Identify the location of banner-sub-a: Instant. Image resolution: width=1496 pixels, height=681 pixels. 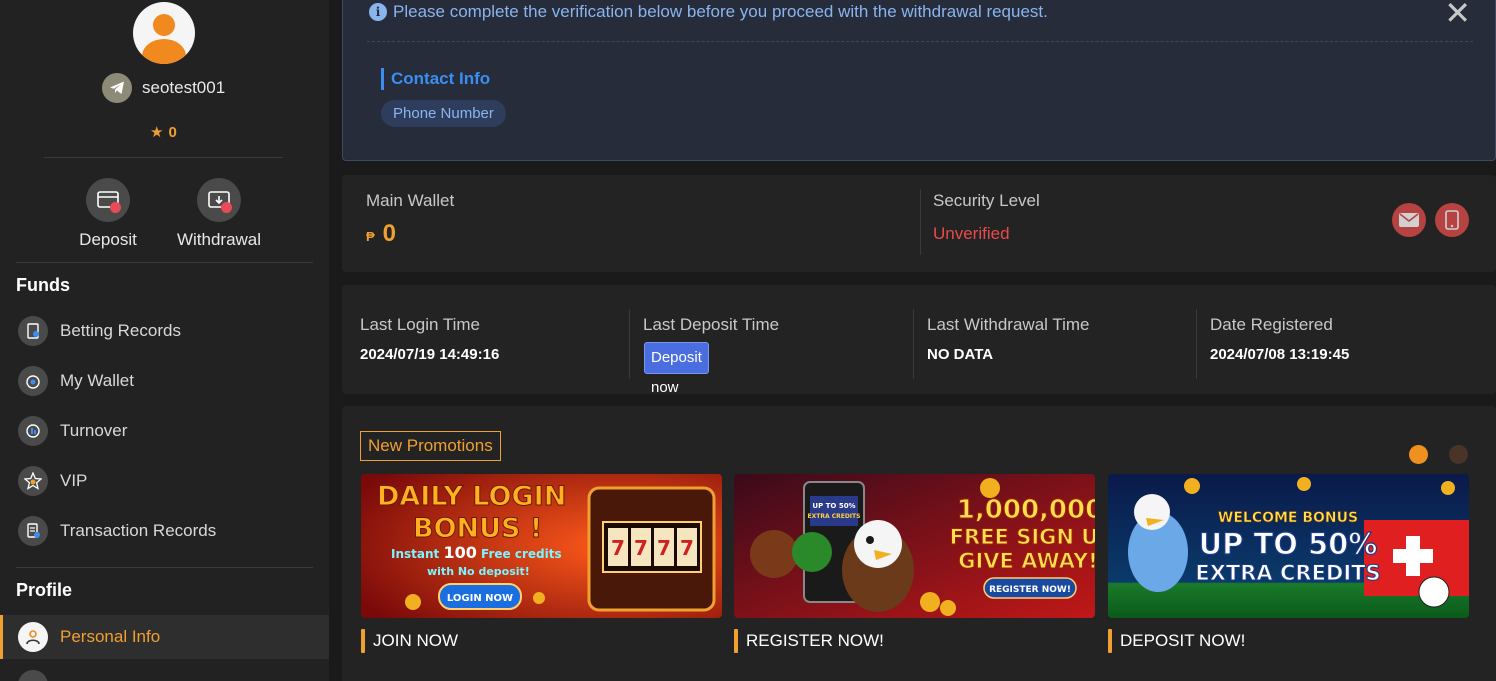
(417, 554).